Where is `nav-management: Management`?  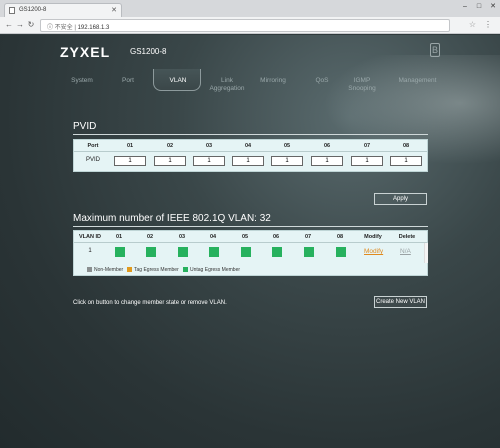
nav-management: Management is located at coordinates (417, 81).